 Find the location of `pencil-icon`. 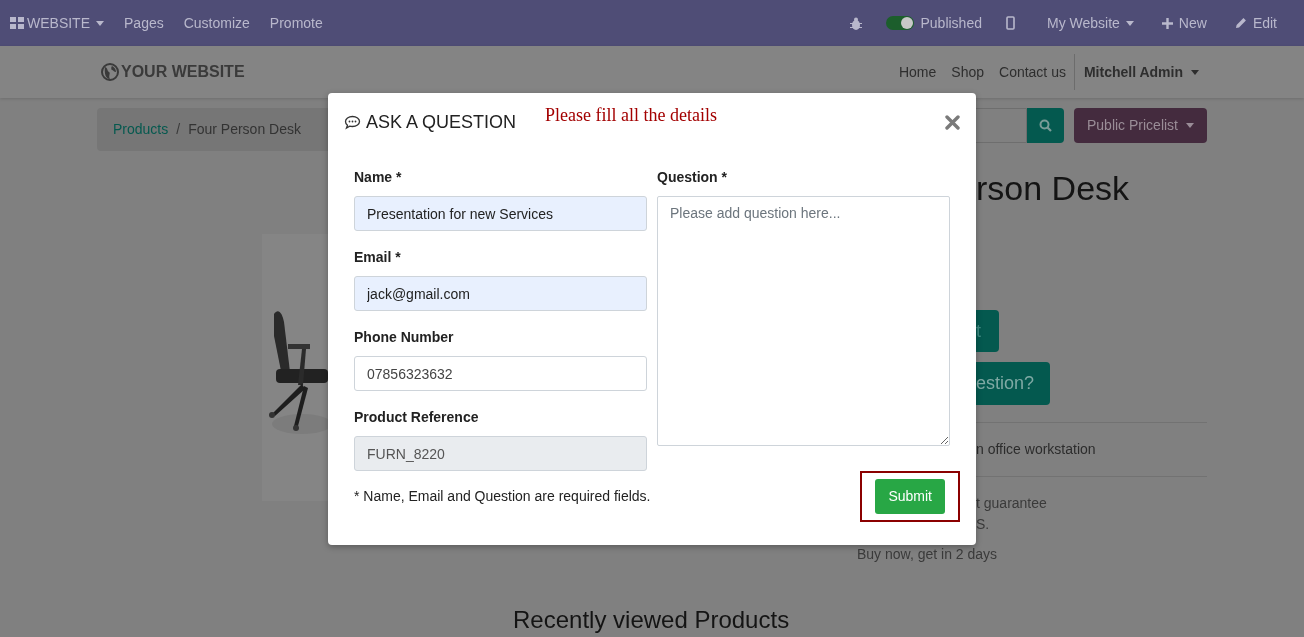

pencil-icon is located at coordinates (1240, 23).